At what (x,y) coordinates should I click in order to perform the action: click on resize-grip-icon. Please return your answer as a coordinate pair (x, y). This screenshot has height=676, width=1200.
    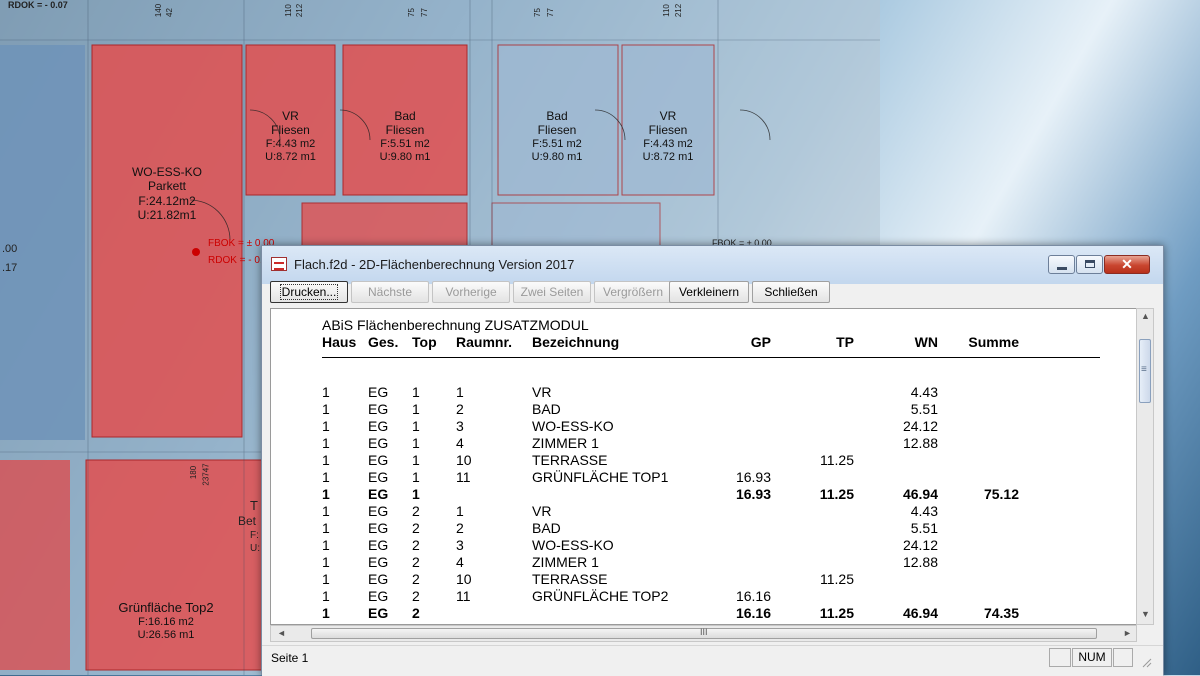
    Looking at the image, I should click on (1146, 663).